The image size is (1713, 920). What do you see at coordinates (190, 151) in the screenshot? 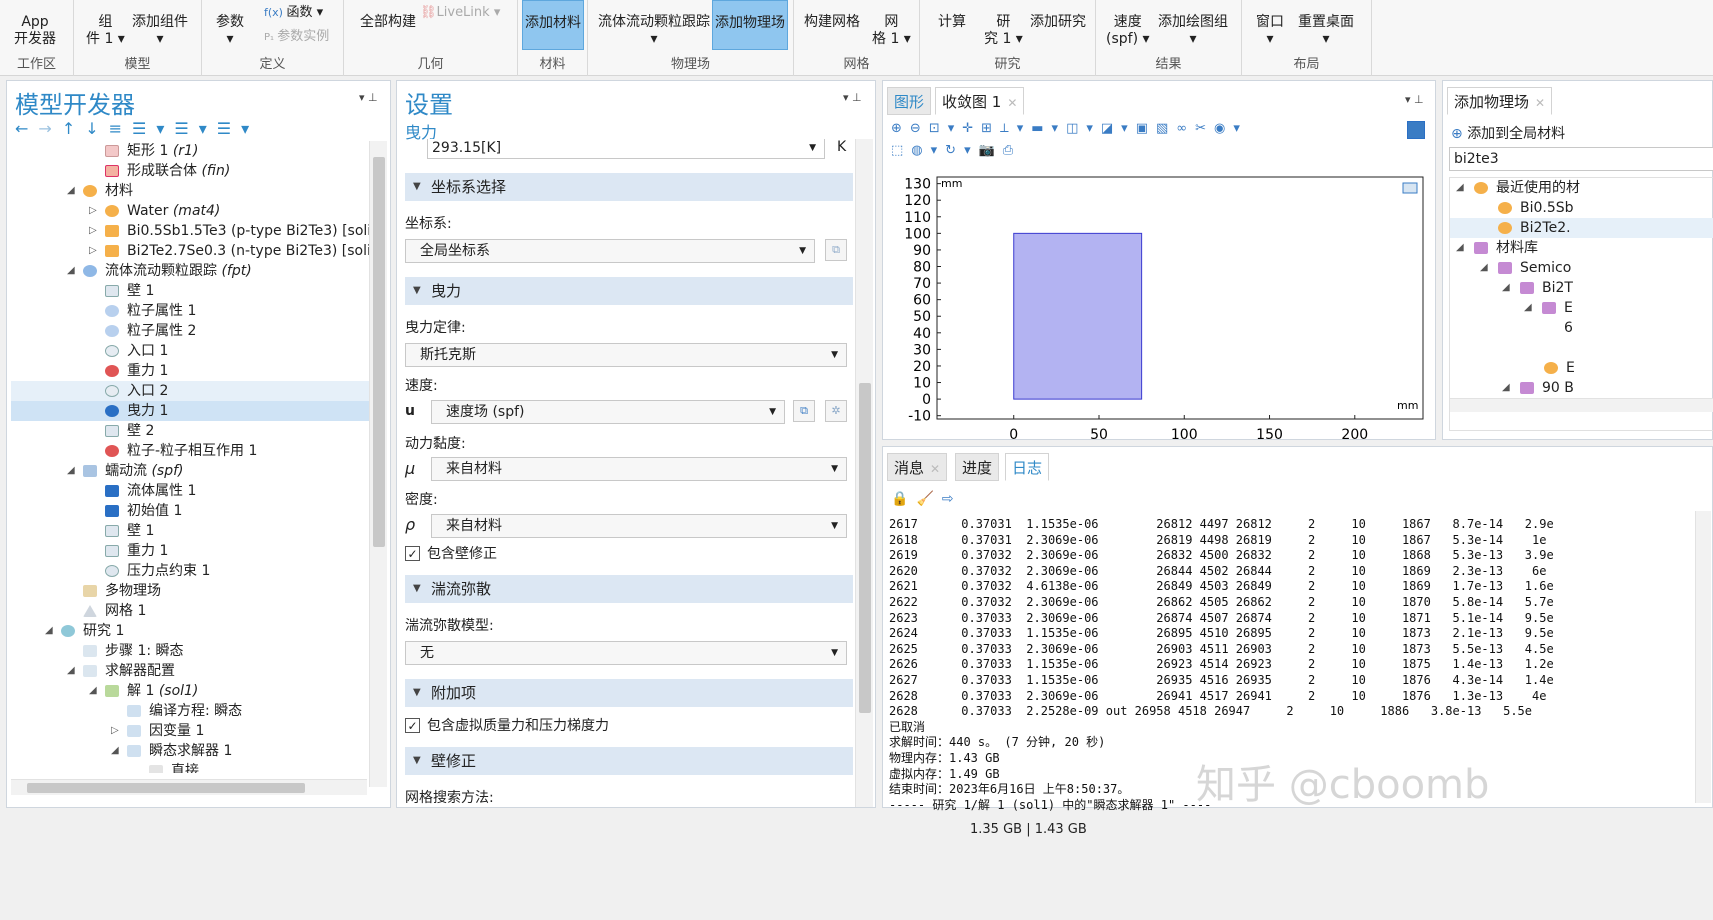
I see `tree-item-rect1: 矩形 1 (r1)` at bounding box center [190, 151].